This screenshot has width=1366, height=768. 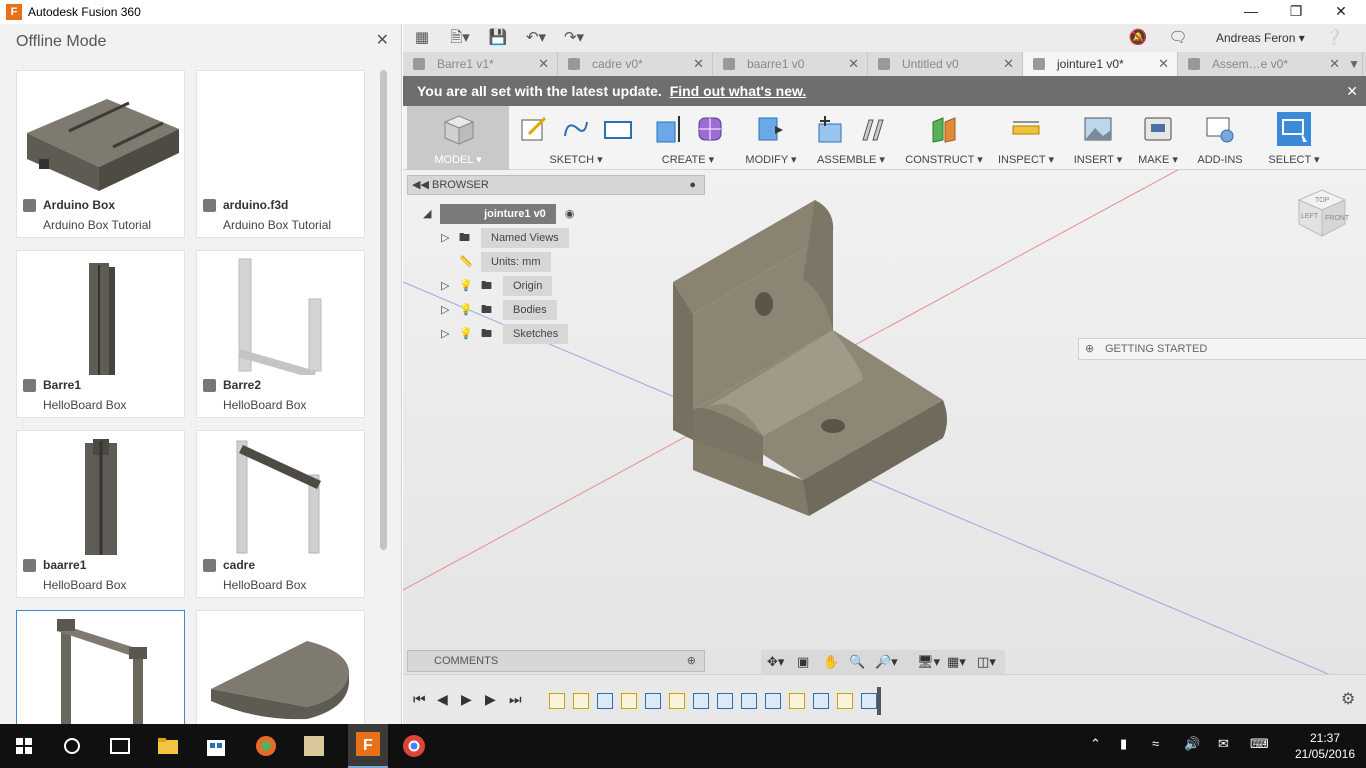 I want to click on form-icon, so click(x=710, y=129).